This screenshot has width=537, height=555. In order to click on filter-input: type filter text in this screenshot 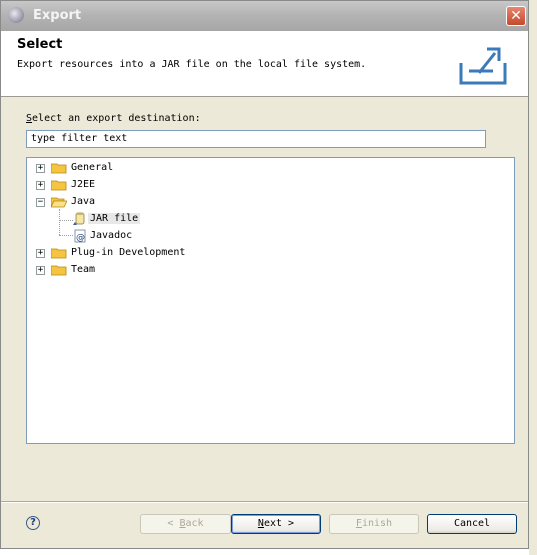, I will do `click(256, 139)`.